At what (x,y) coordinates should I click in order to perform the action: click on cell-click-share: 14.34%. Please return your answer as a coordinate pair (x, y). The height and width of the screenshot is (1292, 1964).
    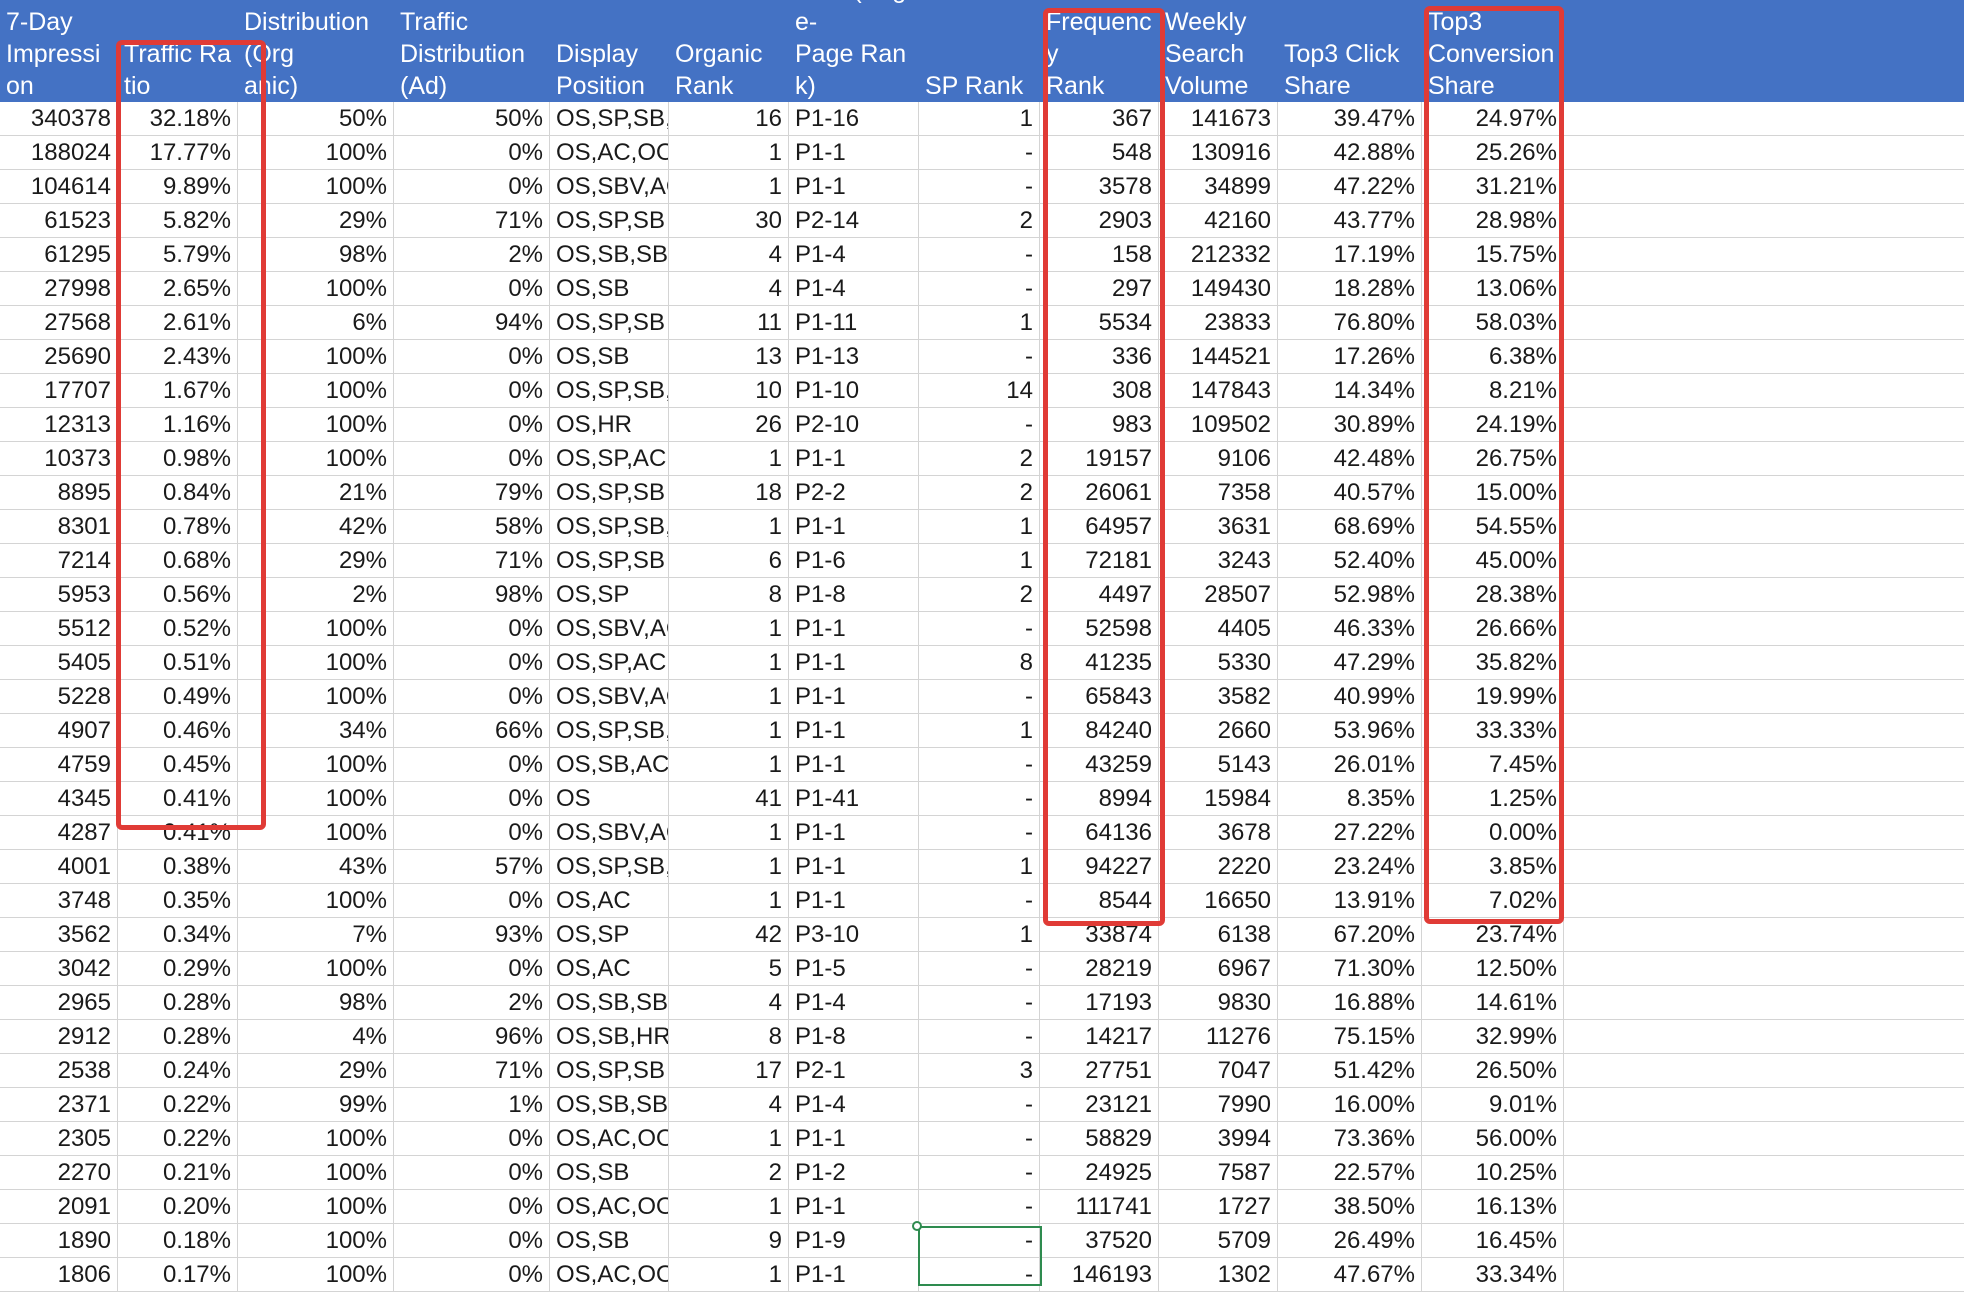
    Looking at the image, I should click on (1350, 391).